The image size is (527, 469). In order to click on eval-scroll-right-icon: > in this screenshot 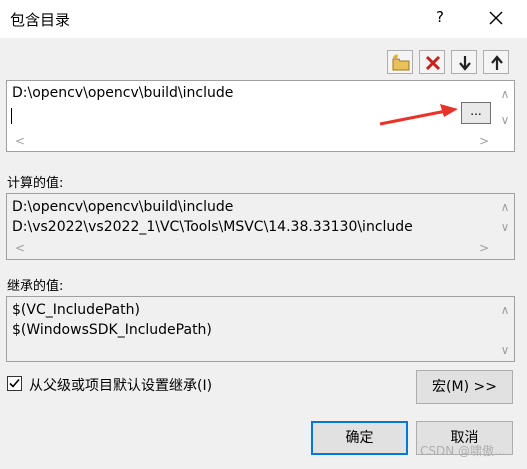, I will do `click(484, 248)`.